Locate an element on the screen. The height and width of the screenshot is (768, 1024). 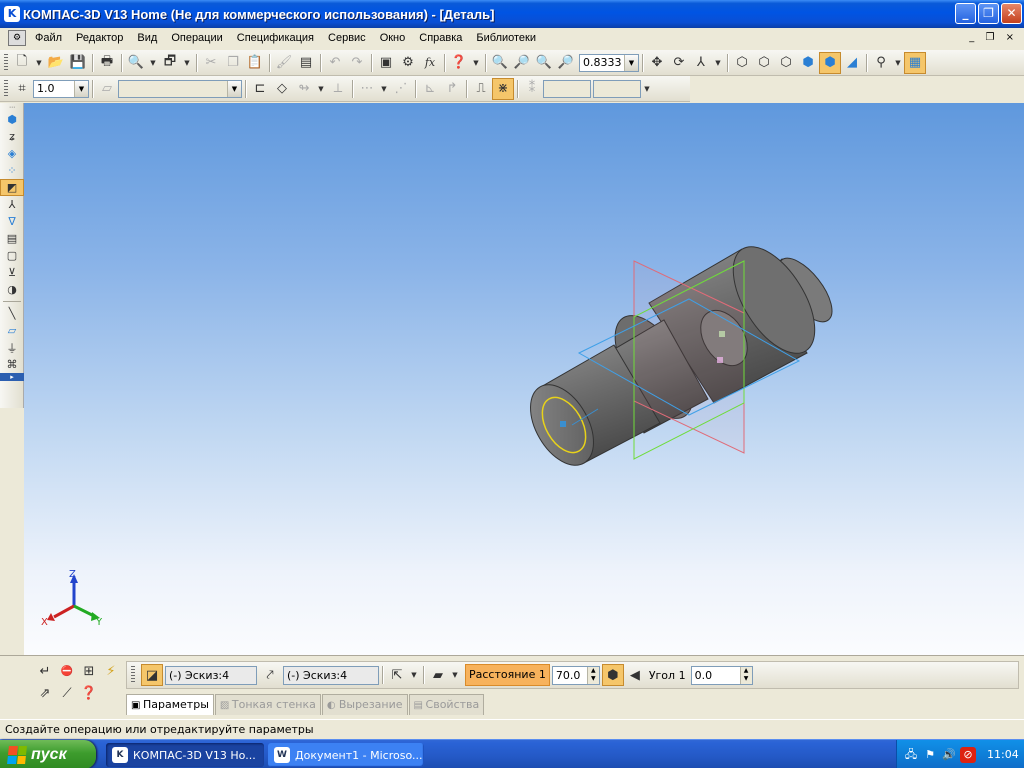
start-button: пуск is located at coordinates (48, 754).